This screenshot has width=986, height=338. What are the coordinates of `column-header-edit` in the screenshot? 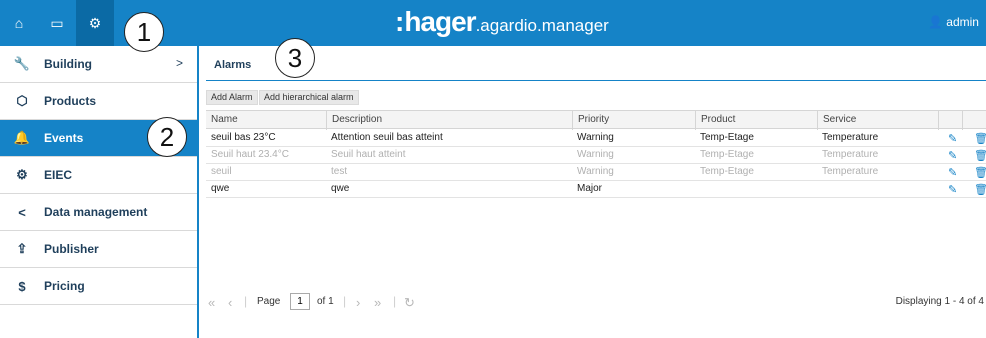 It's located at (950, 120).